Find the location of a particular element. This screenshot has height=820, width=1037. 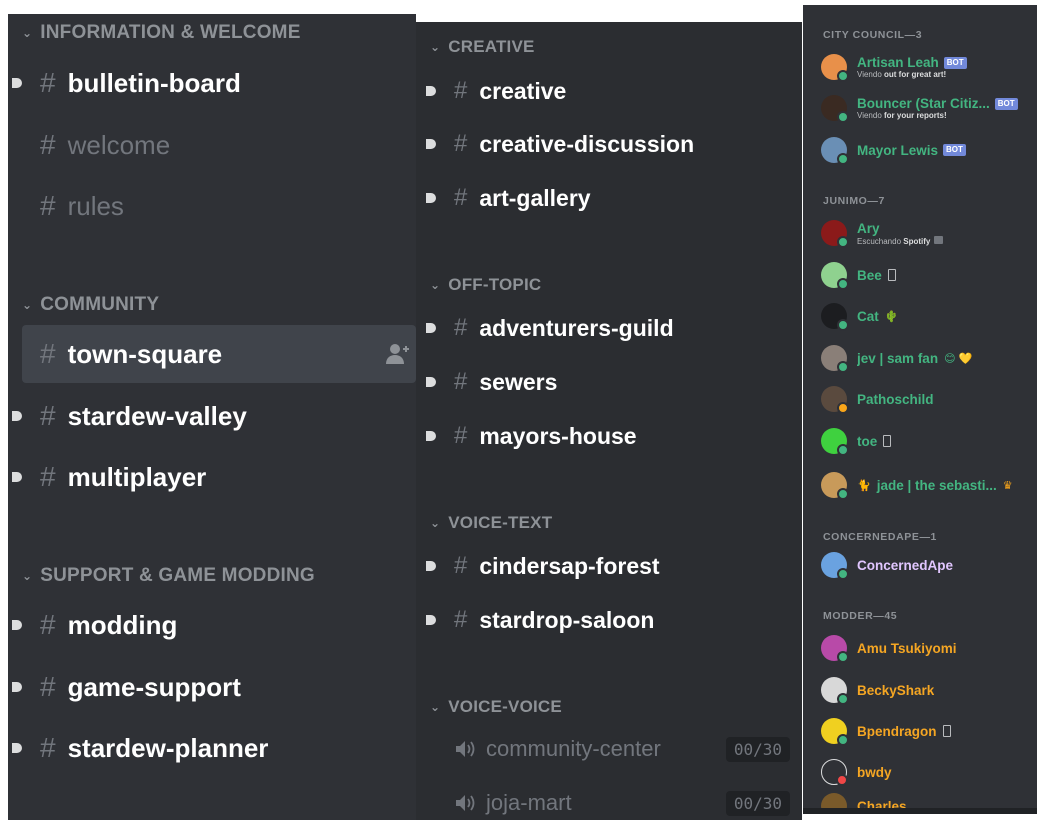

channel-stardrop-saloon: # stardrop-saloon is located at coordinates (614, 620).